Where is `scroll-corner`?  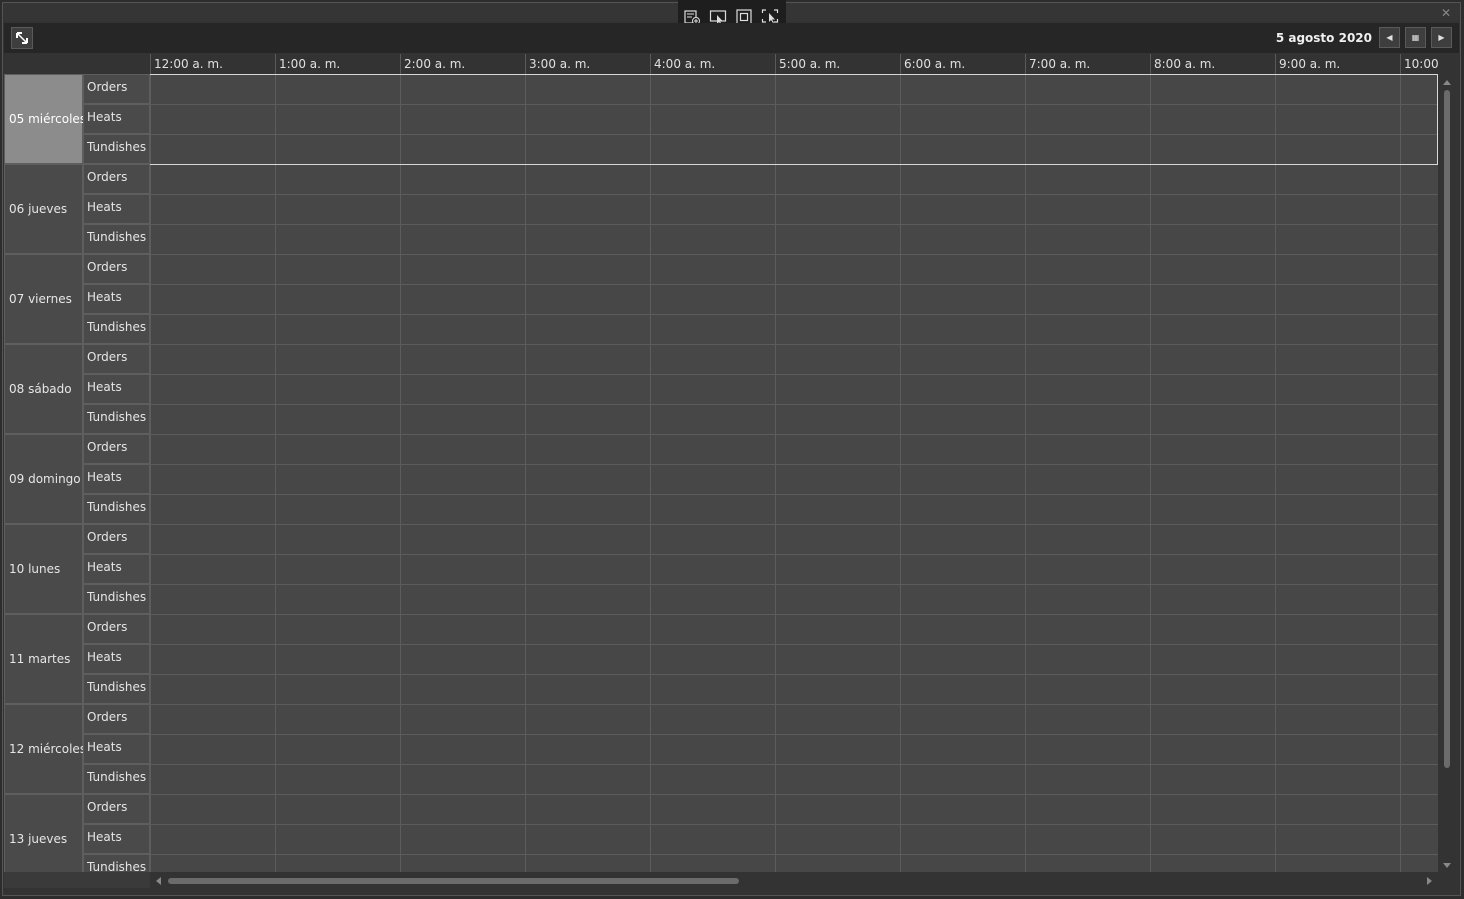 scroll-corner is located at coordinates (77, 880).